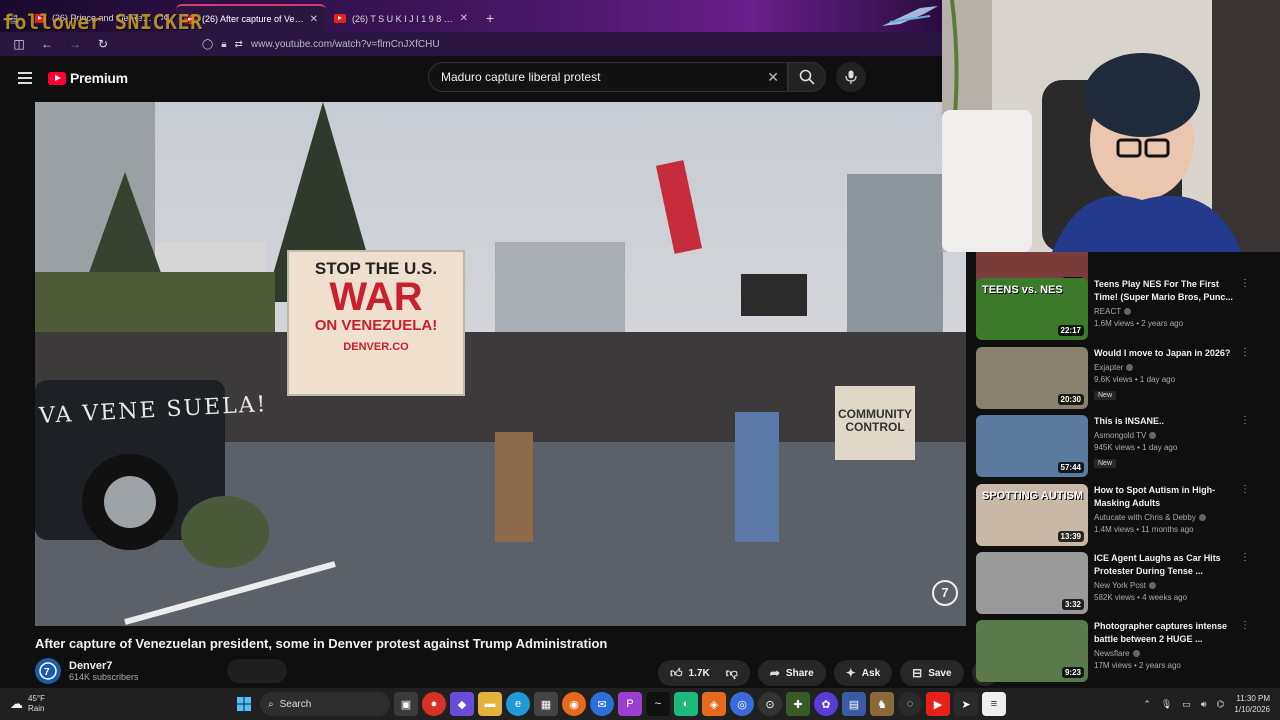 The width and height of the screenshot is (1280, 720). I want to click on clock: 11:30 PM 1/10/2026, so click(1252, 704).